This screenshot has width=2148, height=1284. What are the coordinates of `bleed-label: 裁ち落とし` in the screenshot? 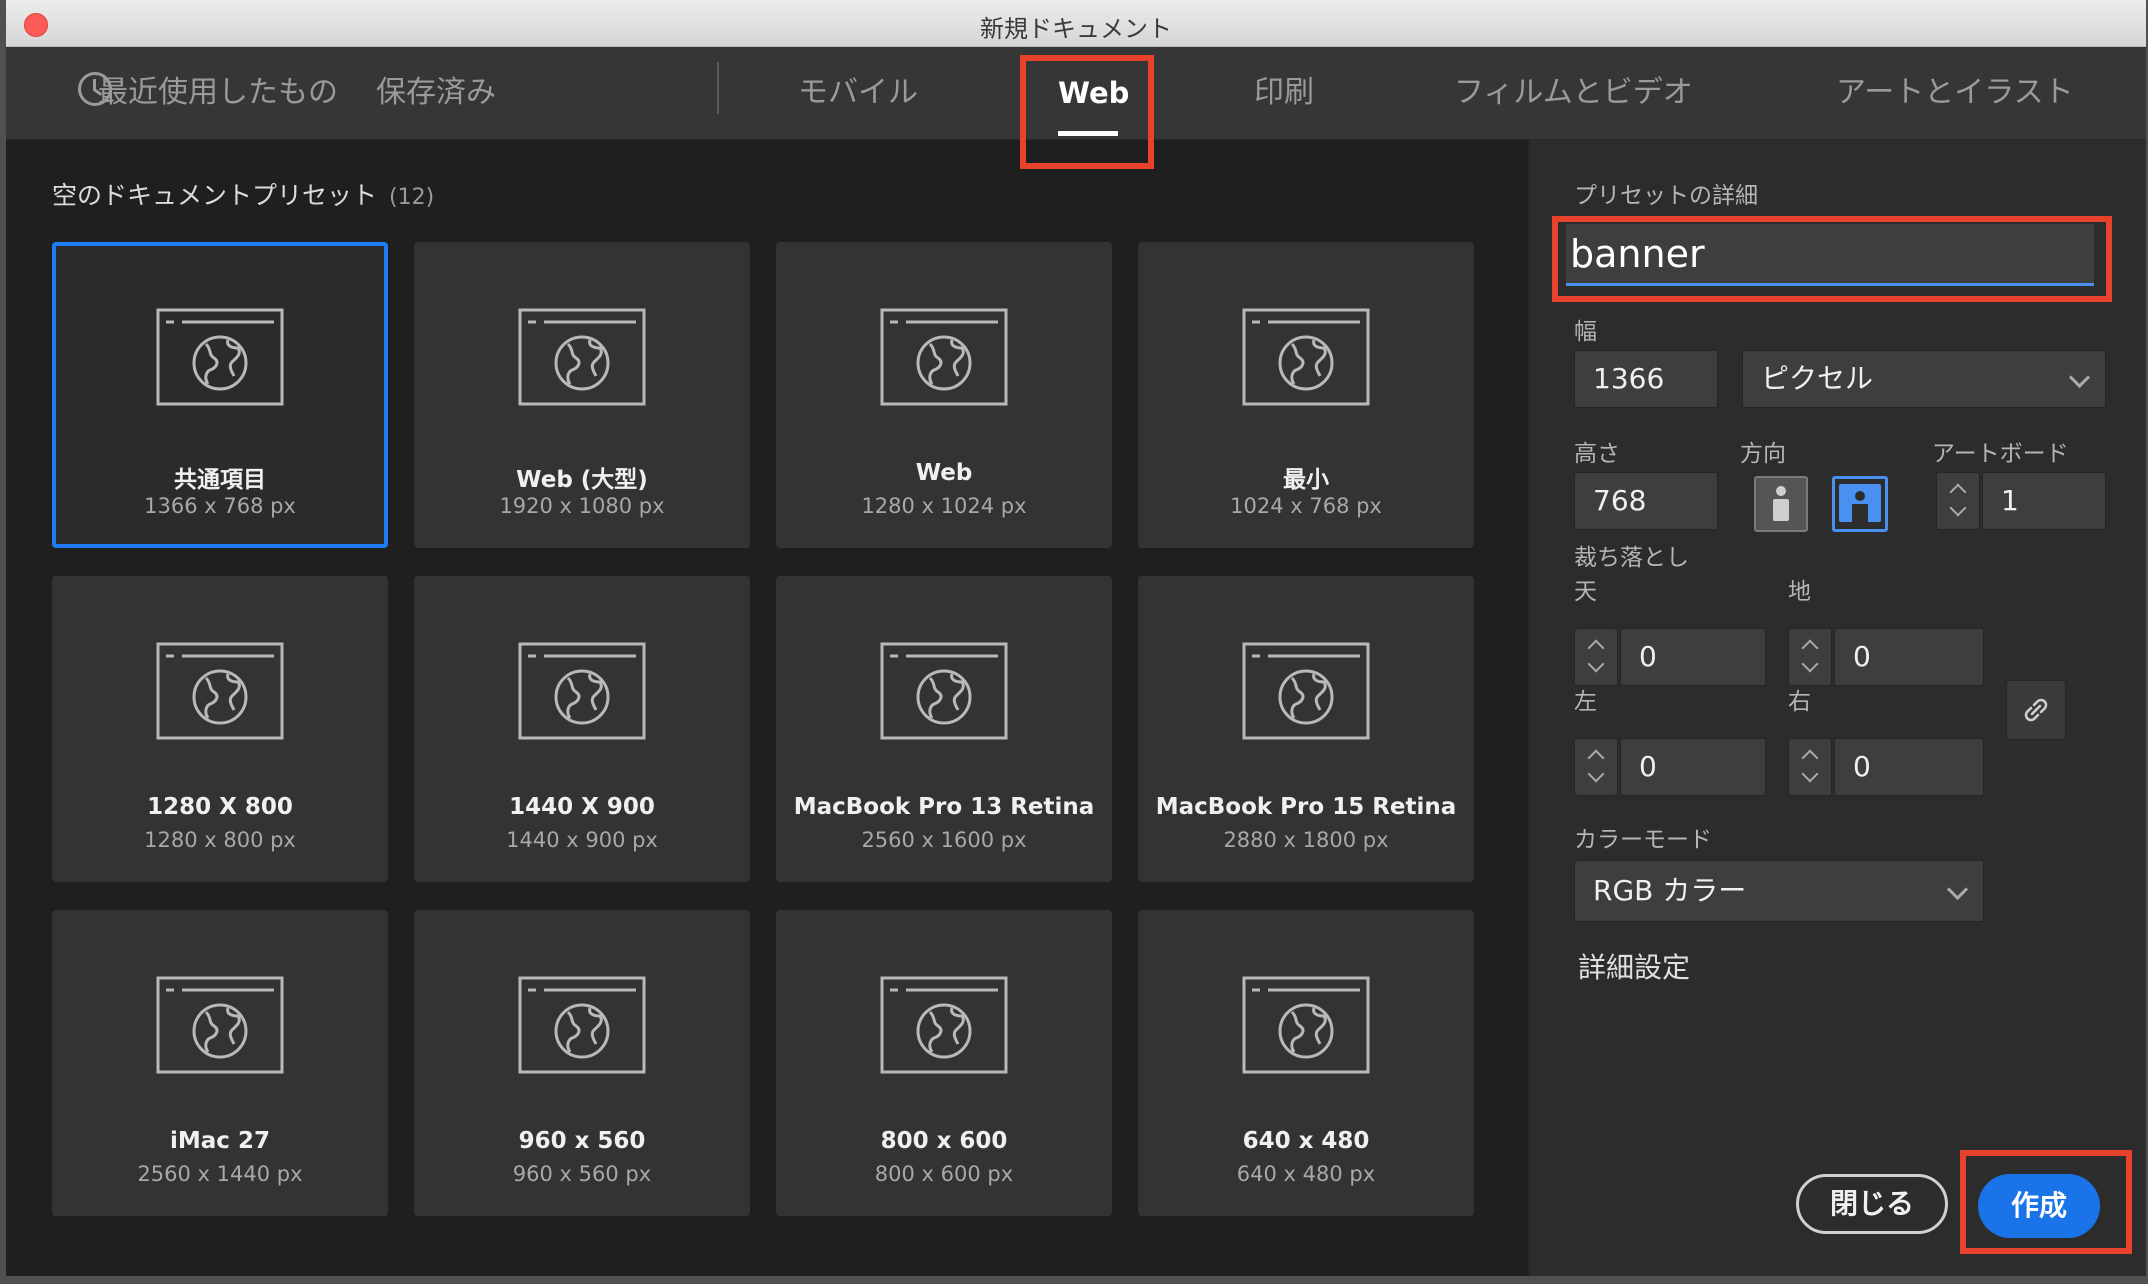 It's located at (1631, 558).